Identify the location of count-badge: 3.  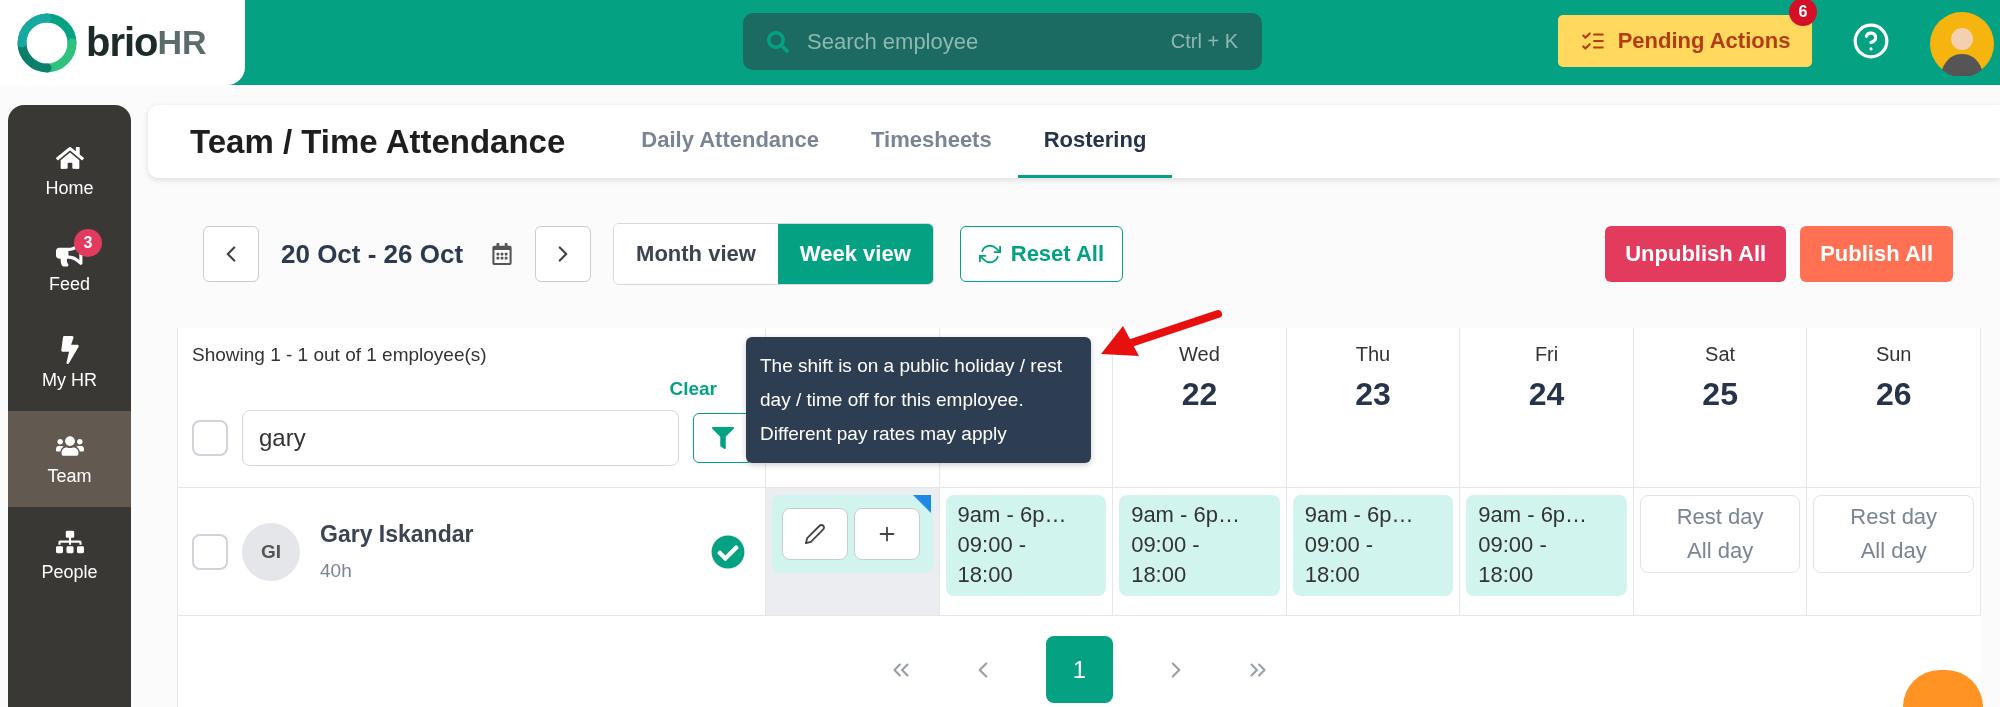
(88, 243).